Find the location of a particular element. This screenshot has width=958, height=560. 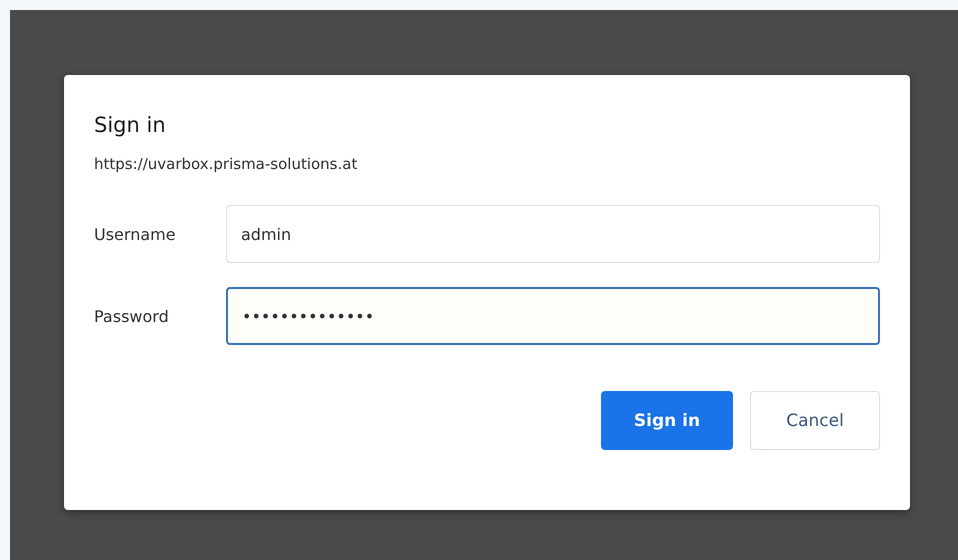

cancel-button: Cancel is located at coordinates (815, 420).